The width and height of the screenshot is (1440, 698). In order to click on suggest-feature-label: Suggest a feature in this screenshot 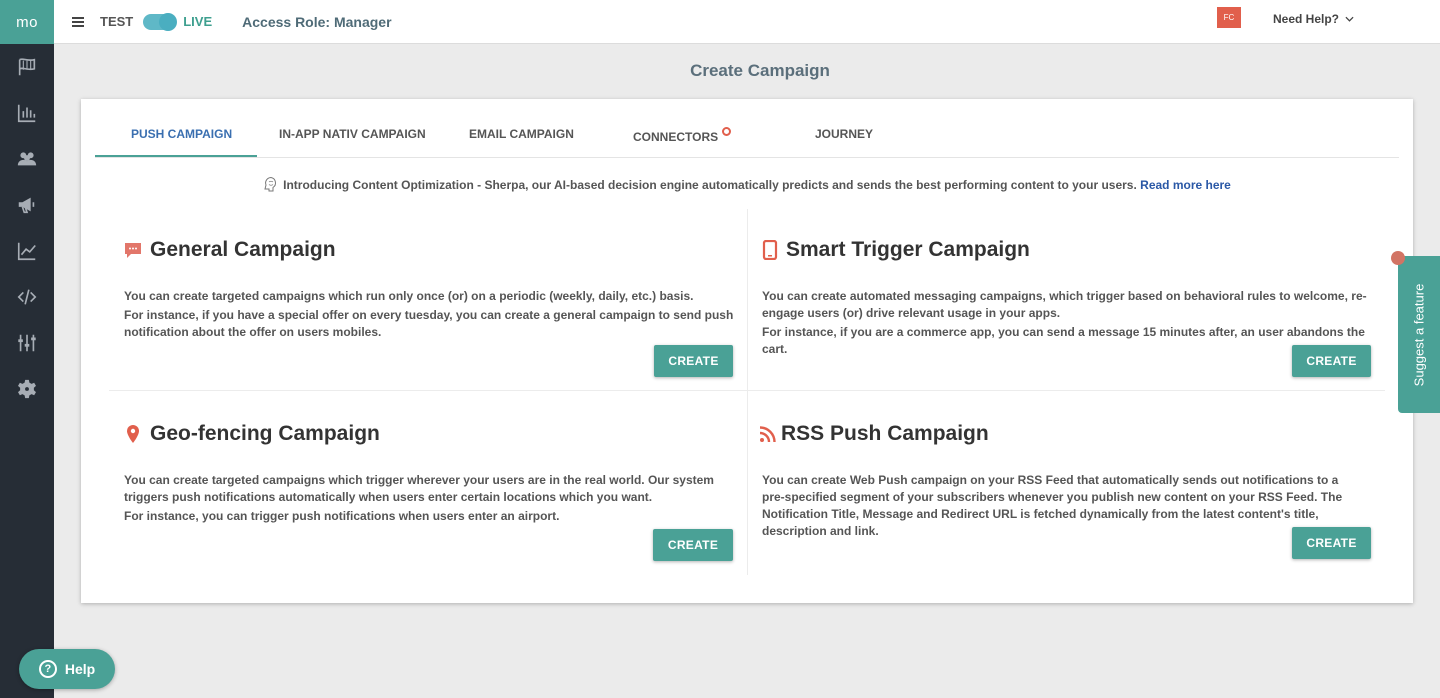, I will do `click(1419, 334)`.